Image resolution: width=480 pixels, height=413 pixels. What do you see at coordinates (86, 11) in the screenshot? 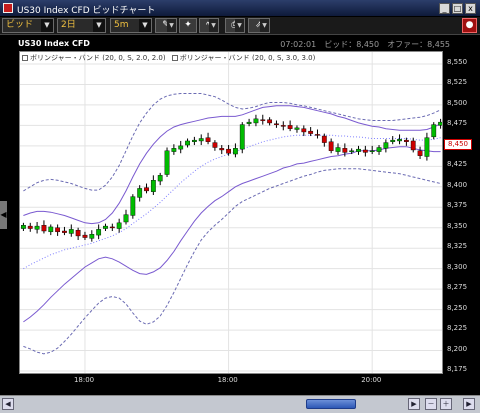
I see `window-title: US30 Index CFD ビッドチャート` at bounding box center [86, 11].